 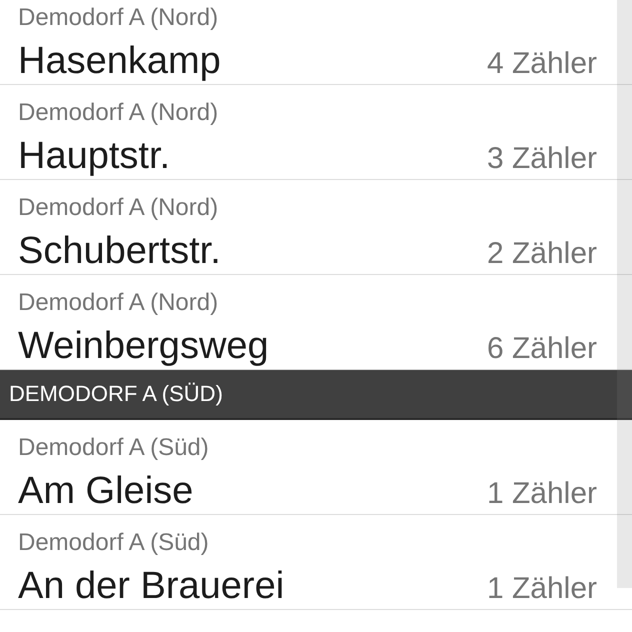 I want to click on street-name: Weinbergsweg, so click(x=143, y=346).